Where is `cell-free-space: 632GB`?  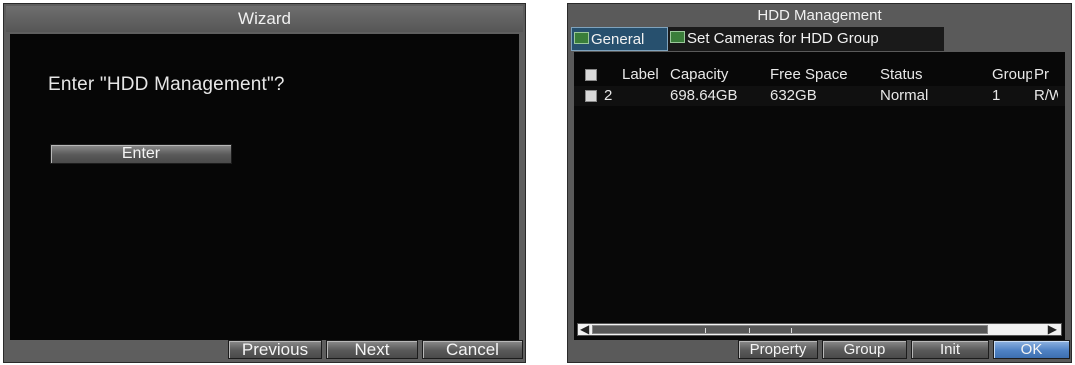 cell-free-space: 632GB is located at coordinates (793, 95).